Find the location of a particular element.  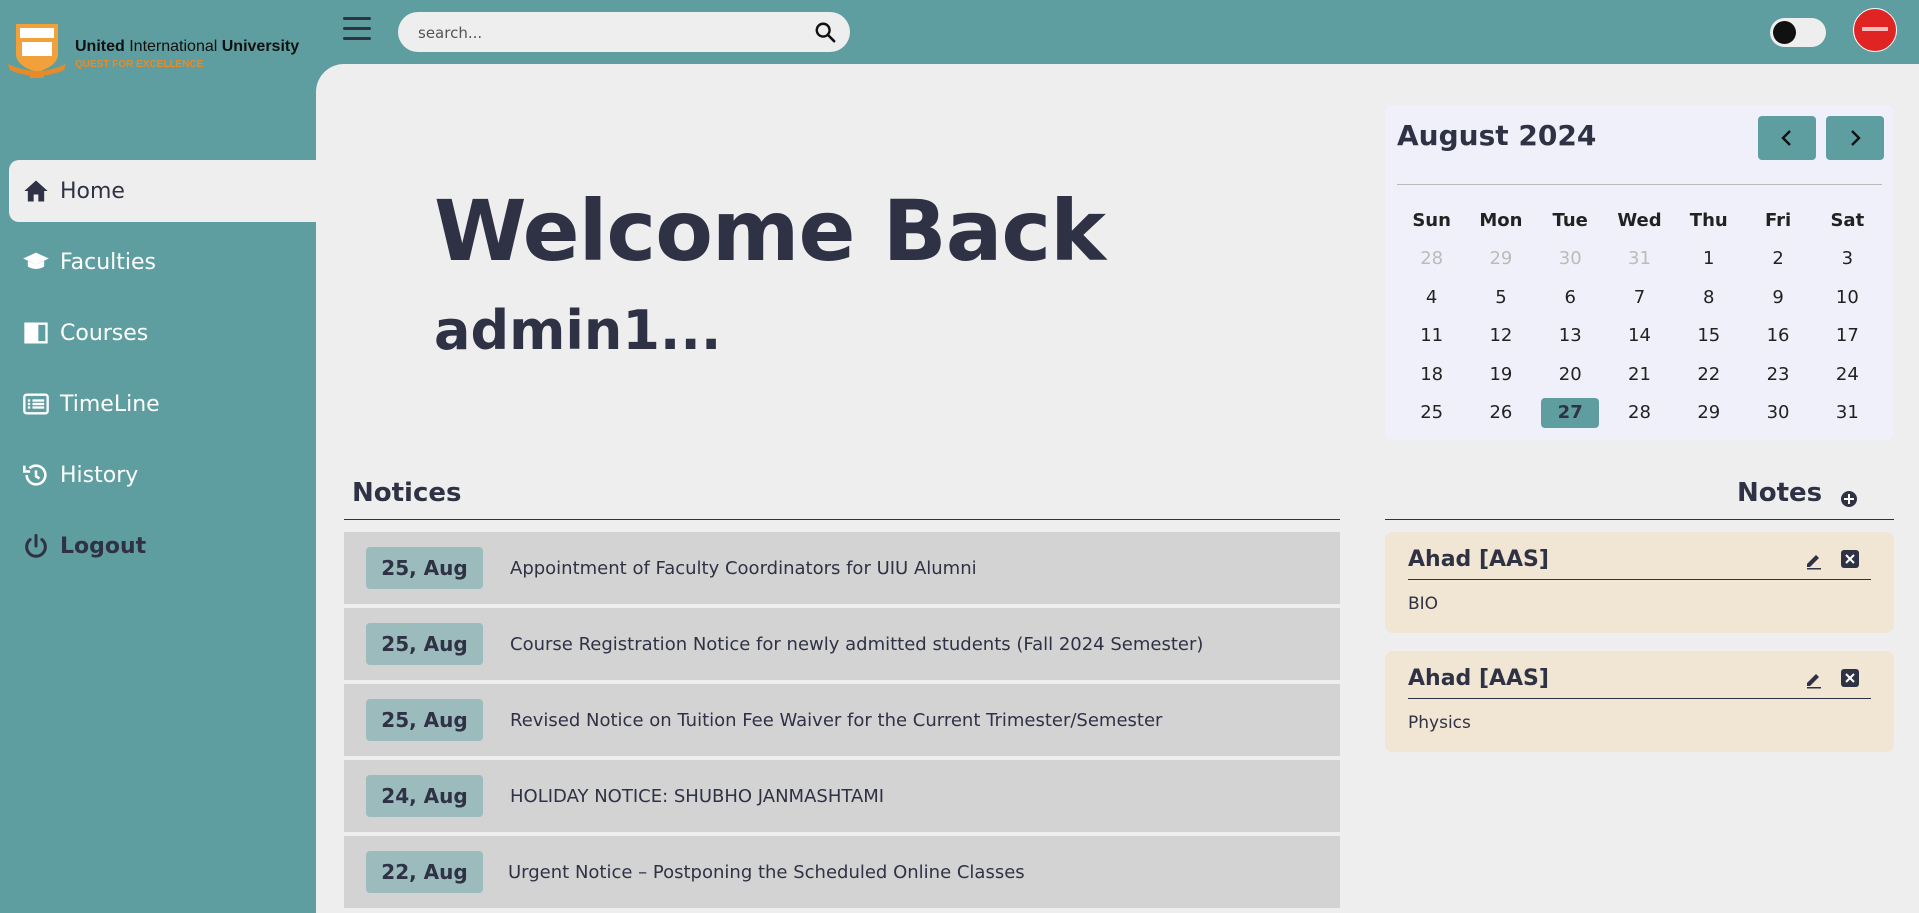

note-card: Ahad [AAS] BIO is located at coordinates (1639, 582).